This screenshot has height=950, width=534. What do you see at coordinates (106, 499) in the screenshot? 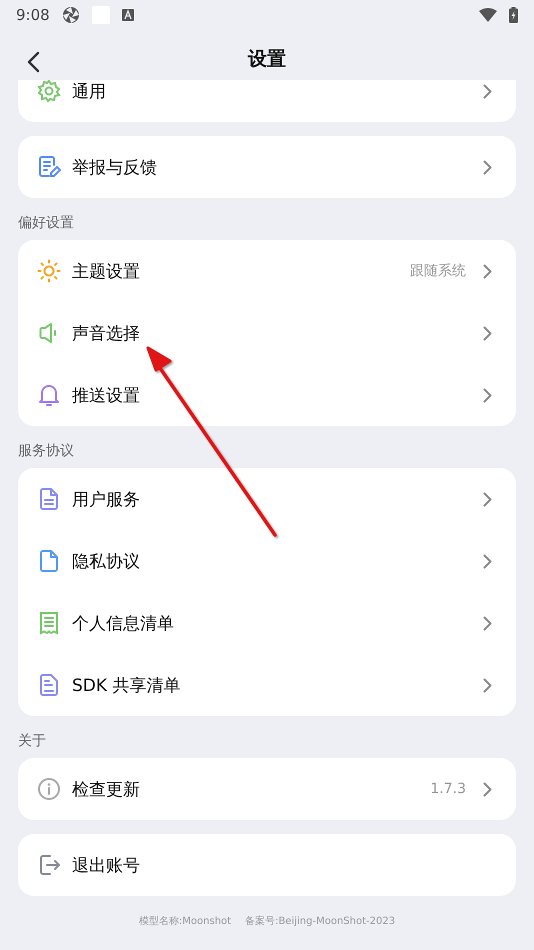
I see `row-label: 用户服务` at bounding box center [106, 499].